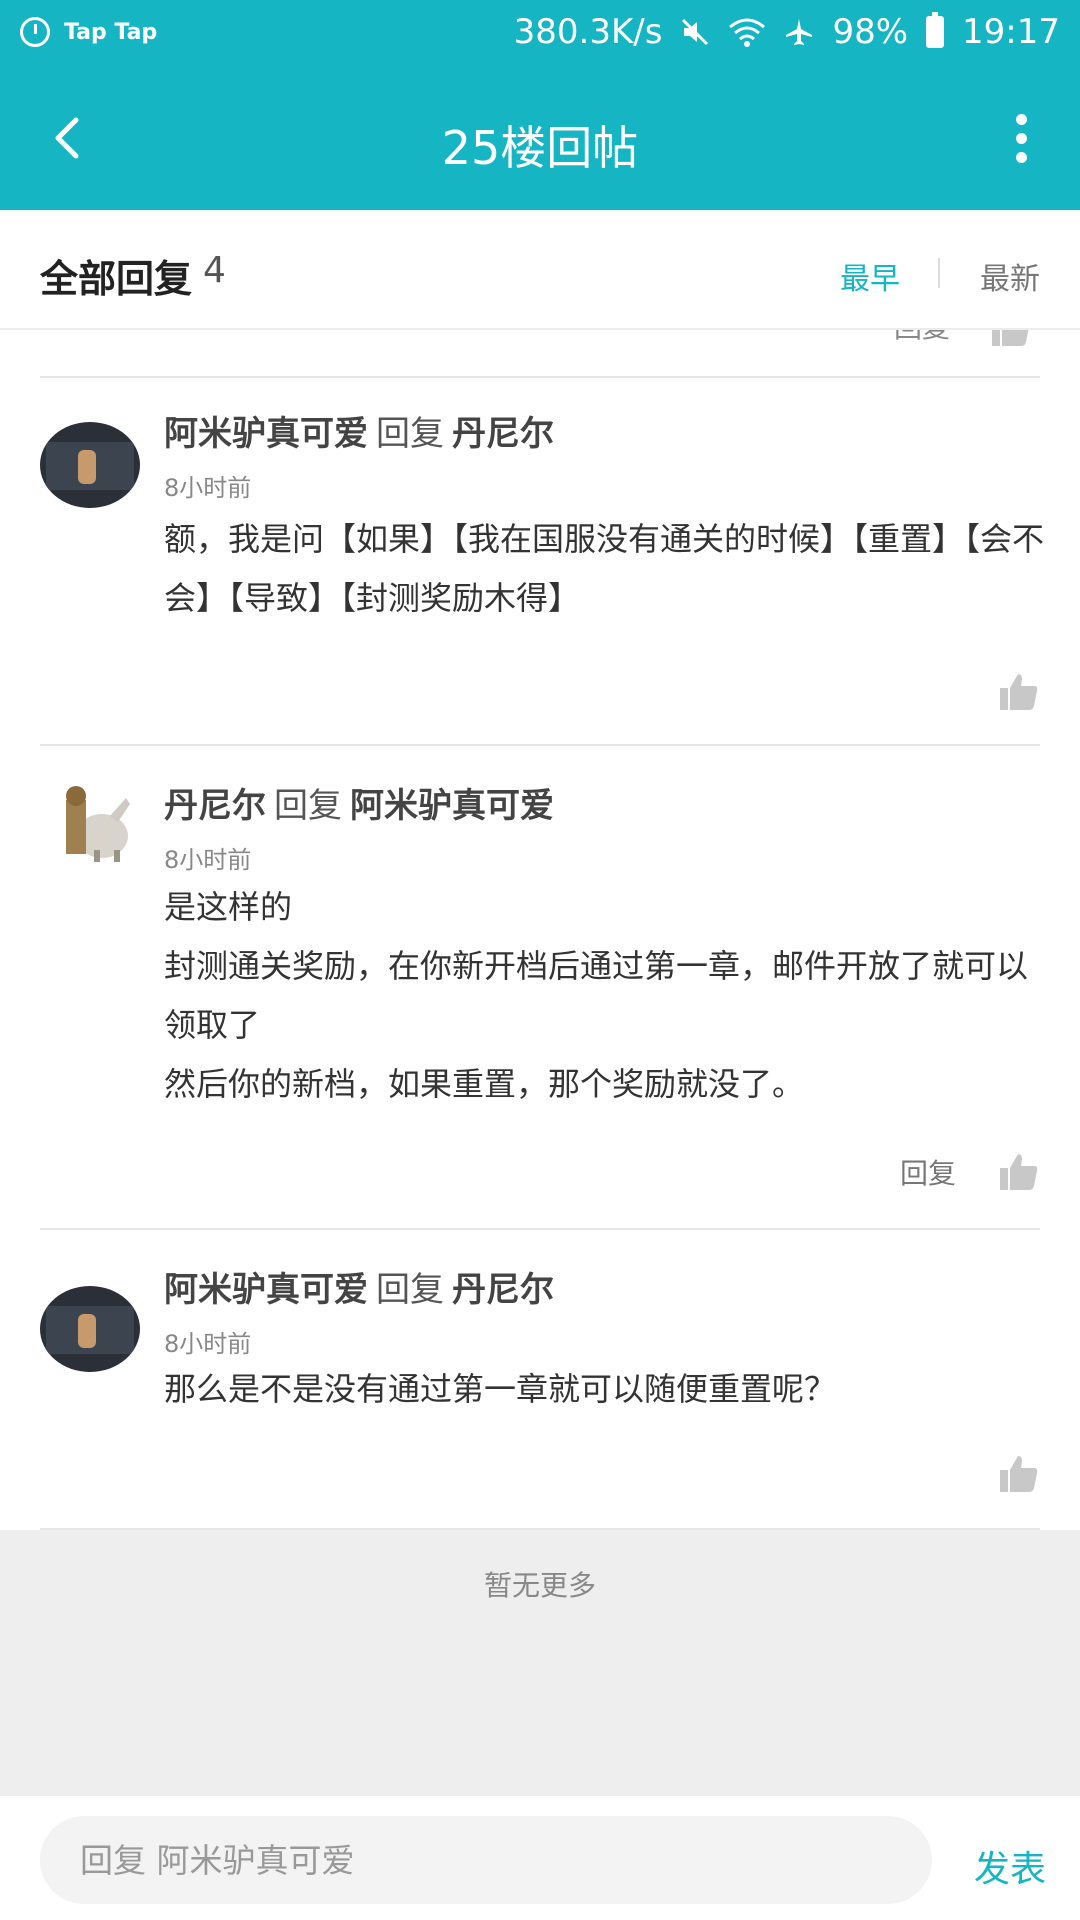 The image size is (1080, 1920). Describe the element at coordinates (870, 276) in the screenshot. I see `sort-earliest-tab: 最早` at that location.